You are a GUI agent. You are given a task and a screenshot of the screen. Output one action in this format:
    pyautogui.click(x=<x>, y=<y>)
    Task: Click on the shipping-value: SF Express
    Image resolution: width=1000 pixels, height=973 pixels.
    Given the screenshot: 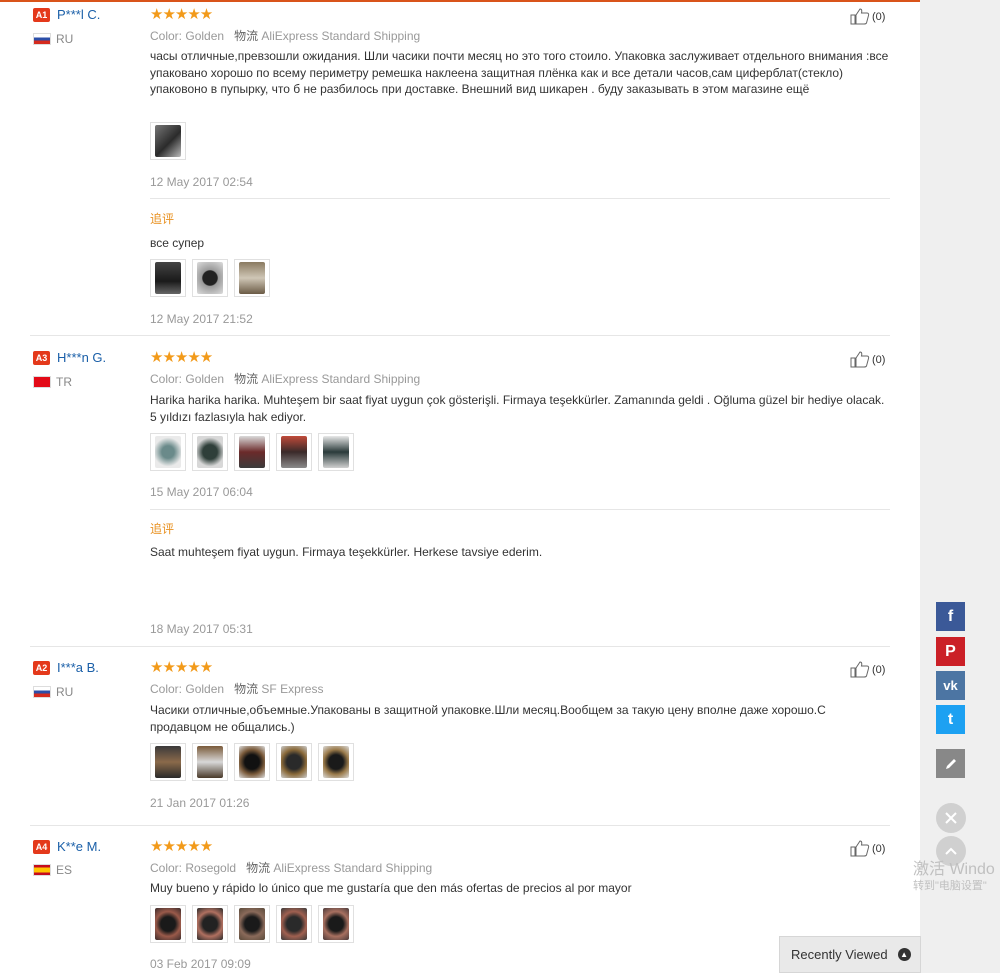 What is the action you would take?
    pyautogui.click(x=292, y=689)
    